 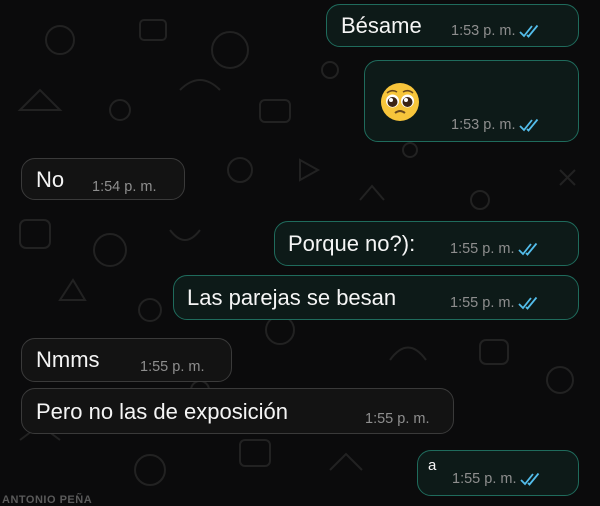 What do you see at coordinates (162, 411) in the screenshot?
I see `message-text: Pero no las de exposición` at bounding box center [162, 411].